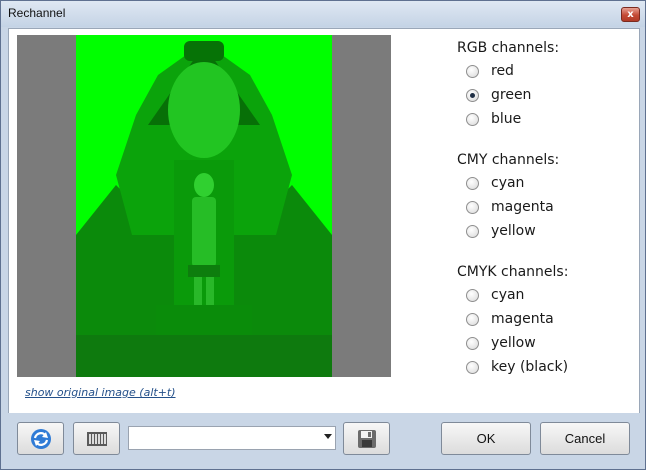 Image resolution: width=646 pixels, height=470 pixels. I want to click on preset-select, so click(232, 438).